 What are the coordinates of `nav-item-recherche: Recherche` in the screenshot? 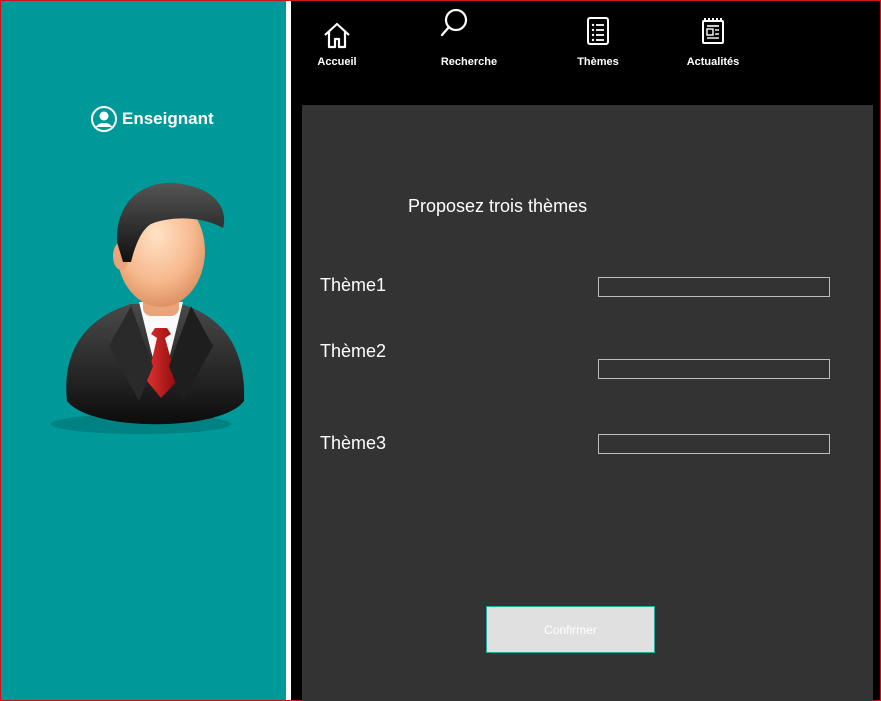 It's located at (469, 44).